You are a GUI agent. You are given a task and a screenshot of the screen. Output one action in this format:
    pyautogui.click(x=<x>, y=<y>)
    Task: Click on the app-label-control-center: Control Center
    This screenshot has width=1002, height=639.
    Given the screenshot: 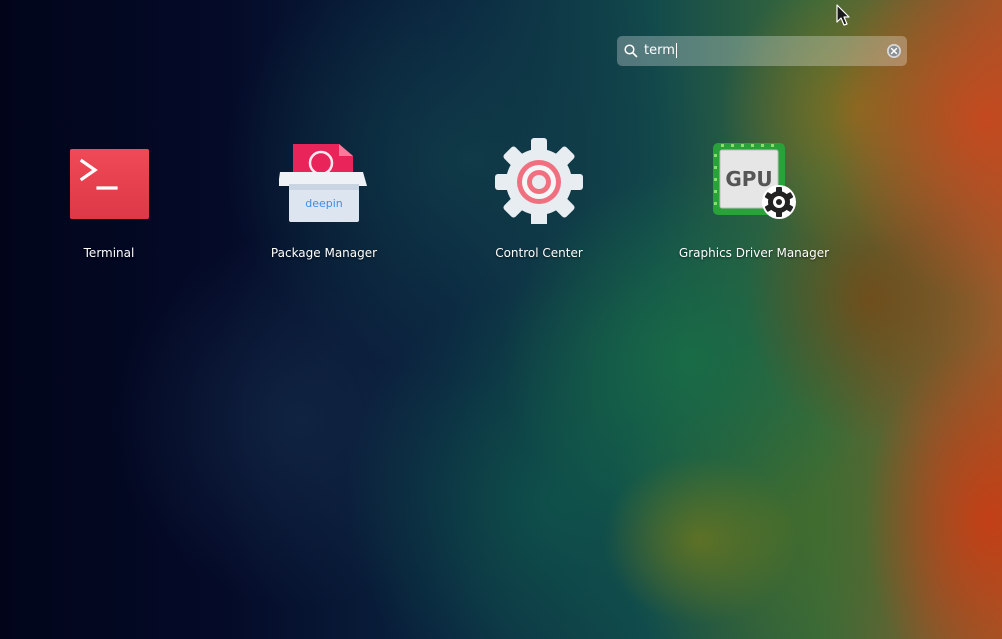 What is the action you would take?
    pyautogui.click(x=539, y=253)
    